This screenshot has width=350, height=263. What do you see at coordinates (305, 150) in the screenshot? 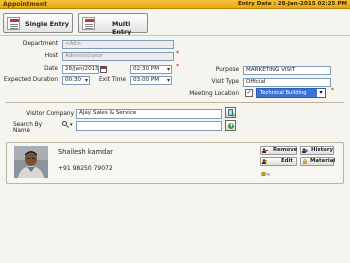
I see `history-icon` at bounding box center [305, 150].